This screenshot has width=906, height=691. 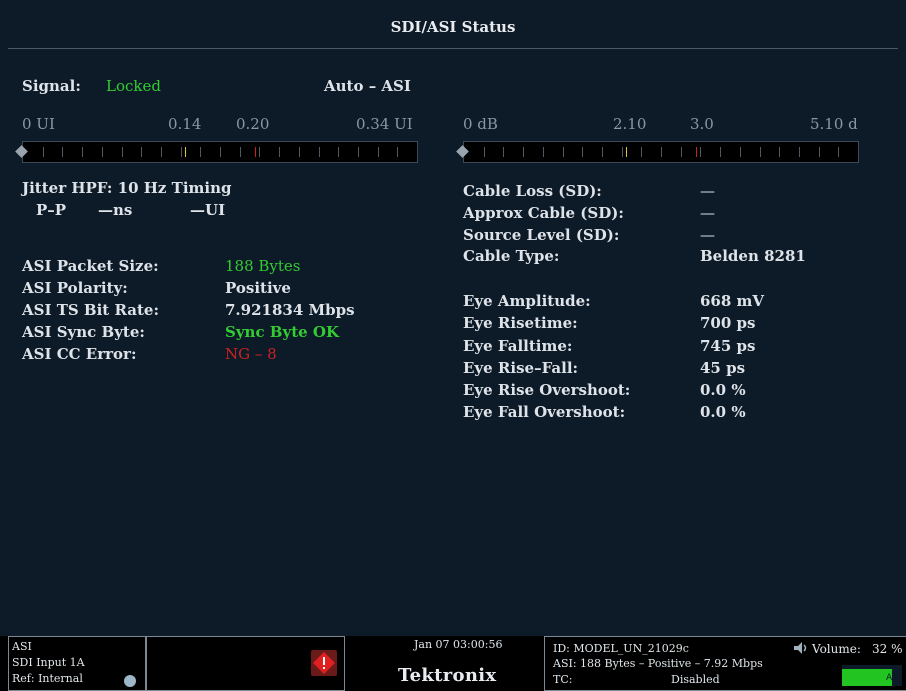 What do you see at coordinates (51, 210) in the screenshot?
I see `jitter-pp-label: P–P` at bounding box center [51, 210].